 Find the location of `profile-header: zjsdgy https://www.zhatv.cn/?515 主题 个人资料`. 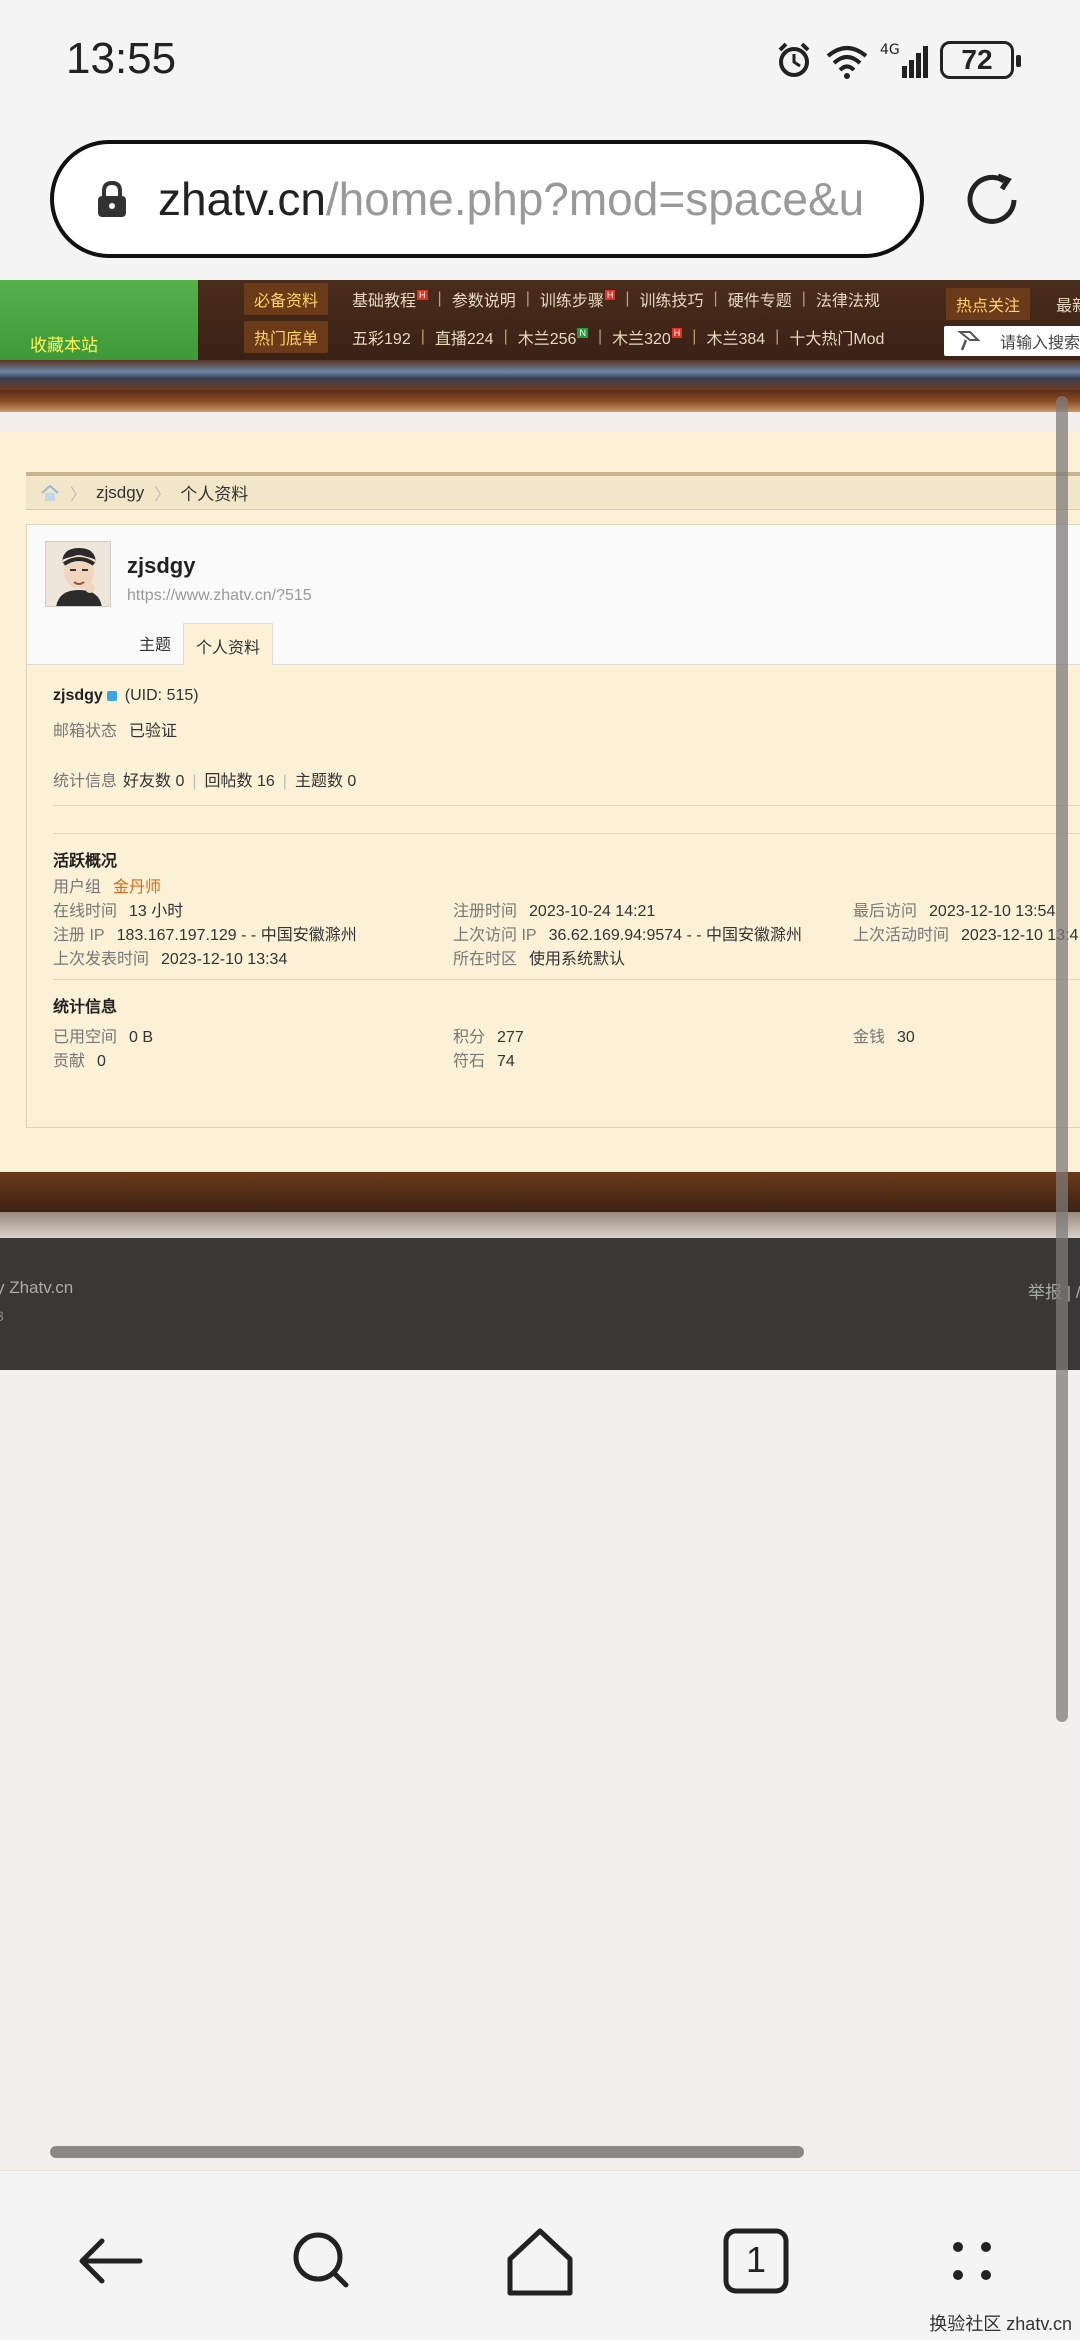

profile-header: zjsdgy https://www.zhatv.cn/?515 主题 个人资料 is located at coordinates (553, 595).